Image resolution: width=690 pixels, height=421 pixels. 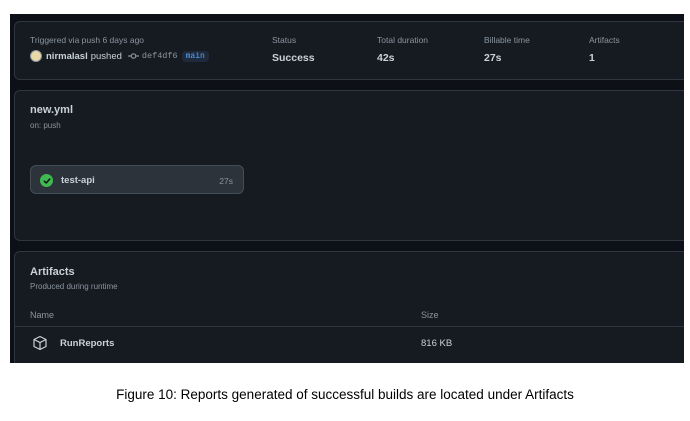 What do you see at coordinates (293, 49) in the screenshot?
I see `status-column: Status Success` at bounding box center [293, 49].